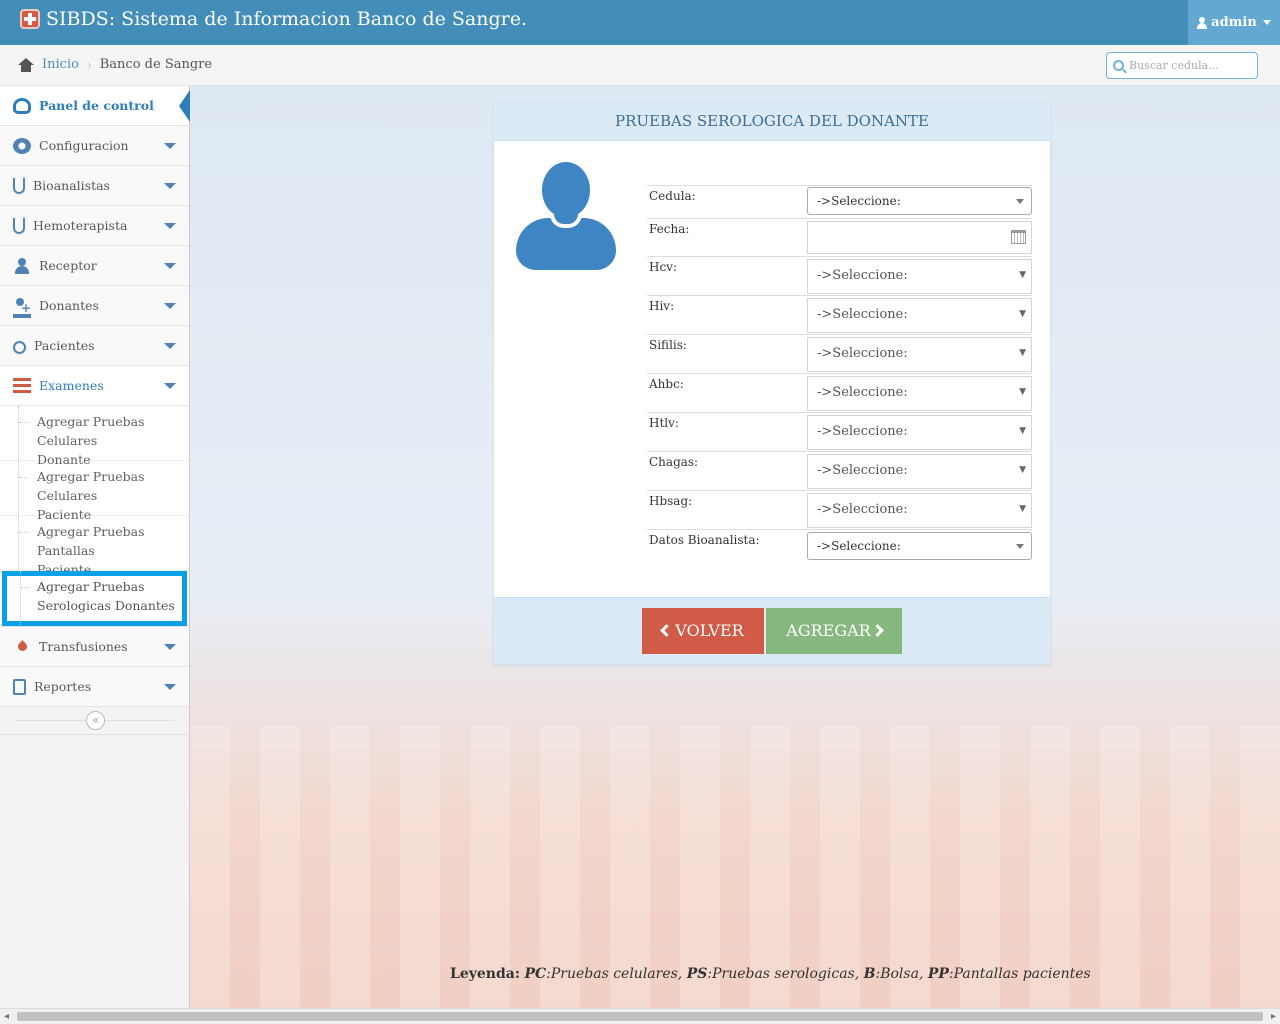 This screenshot has width=1280, height=1024. I want to click on sidebar-collapse-bar: «, so click(94, 721).